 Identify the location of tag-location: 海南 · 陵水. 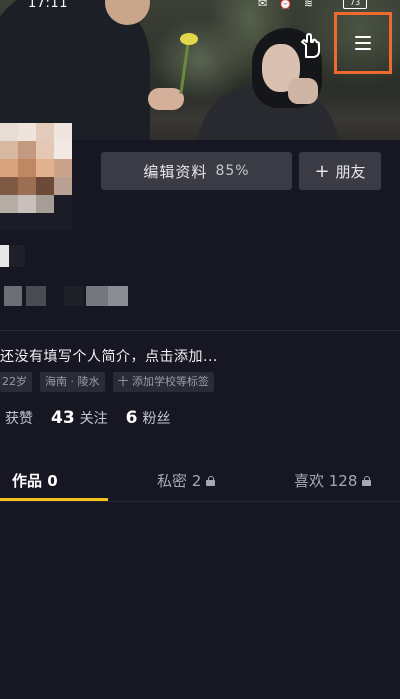
(72, 382).